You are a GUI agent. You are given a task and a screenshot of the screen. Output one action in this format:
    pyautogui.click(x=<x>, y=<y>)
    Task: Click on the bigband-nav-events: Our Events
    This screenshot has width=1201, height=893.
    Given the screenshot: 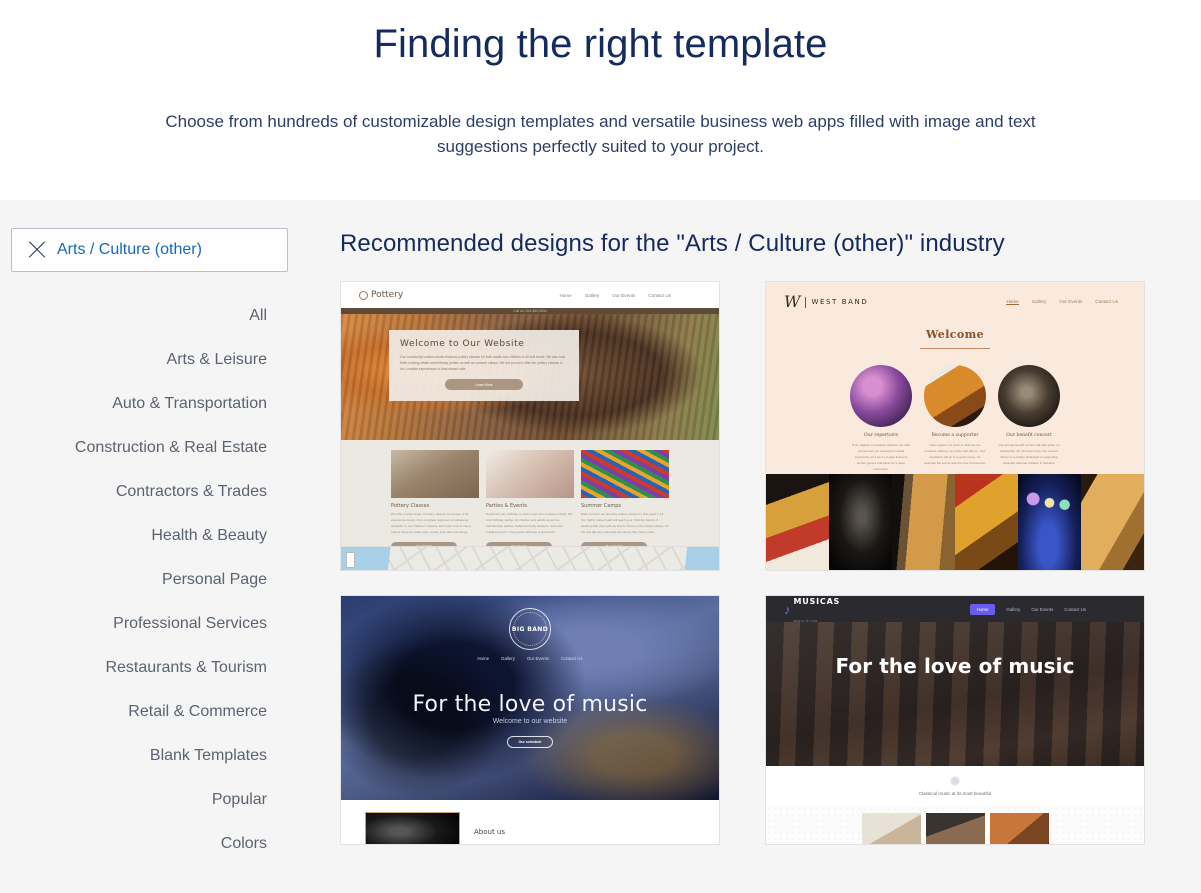 What is the action you would take?
    pyautogui.click(x=537, y=659)
    